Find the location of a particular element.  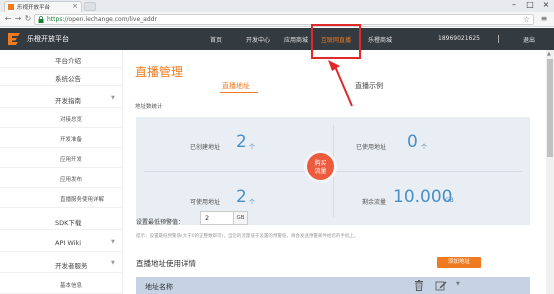

available-address-unit: 个 is located at coordinates (252, 202).